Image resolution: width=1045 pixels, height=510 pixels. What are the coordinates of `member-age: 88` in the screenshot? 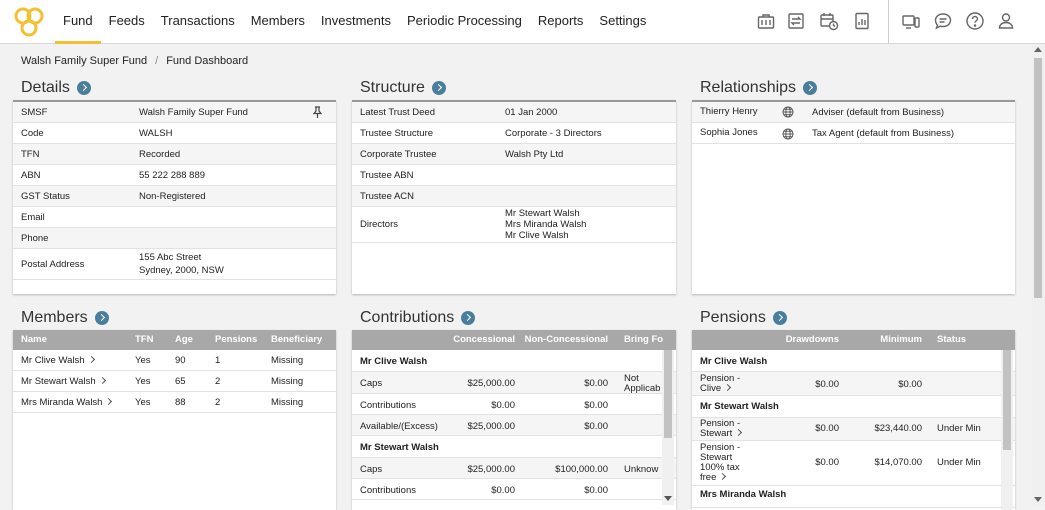 It's located at (180, 402).